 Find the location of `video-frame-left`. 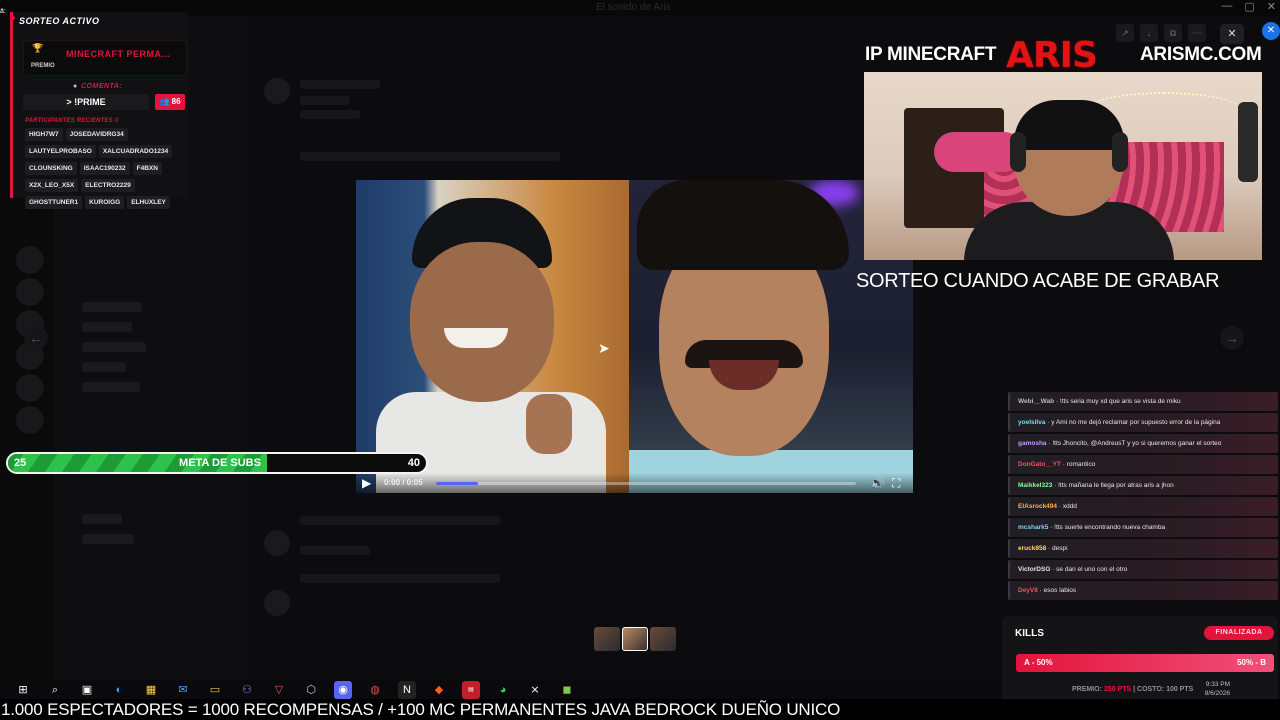

video-frame-left is located at coordinates (492, 336).